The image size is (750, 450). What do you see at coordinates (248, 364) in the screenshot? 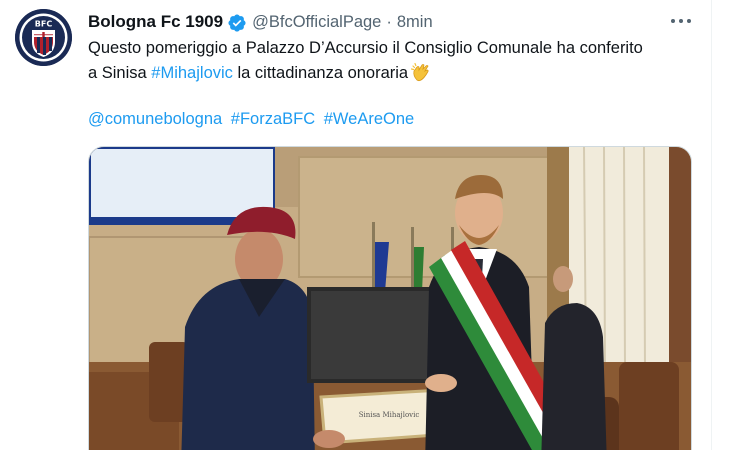
I see `man-left-jacket` at bounding box center [248, 364].